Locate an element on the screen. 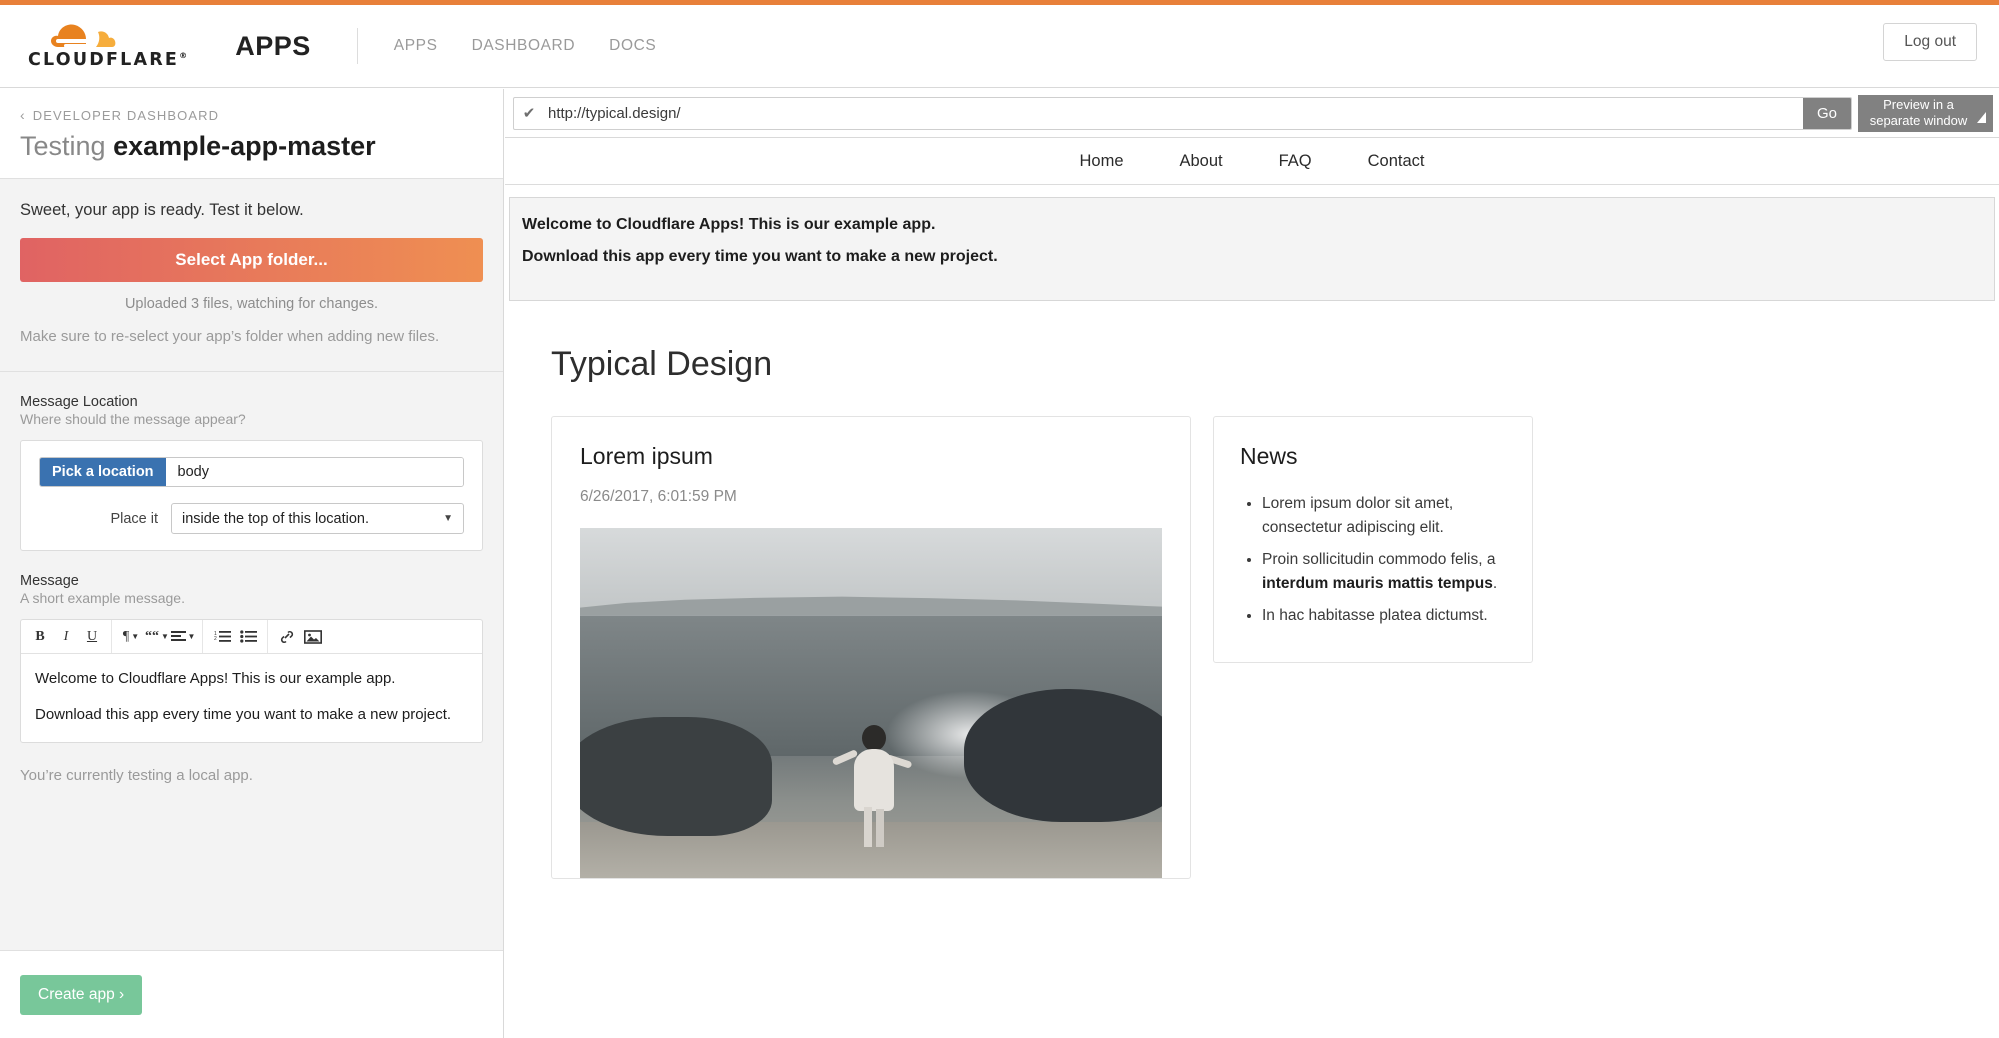 The width and height of the screenshot is (1999, 1038). link-icon is located at coordinates (287, 637).